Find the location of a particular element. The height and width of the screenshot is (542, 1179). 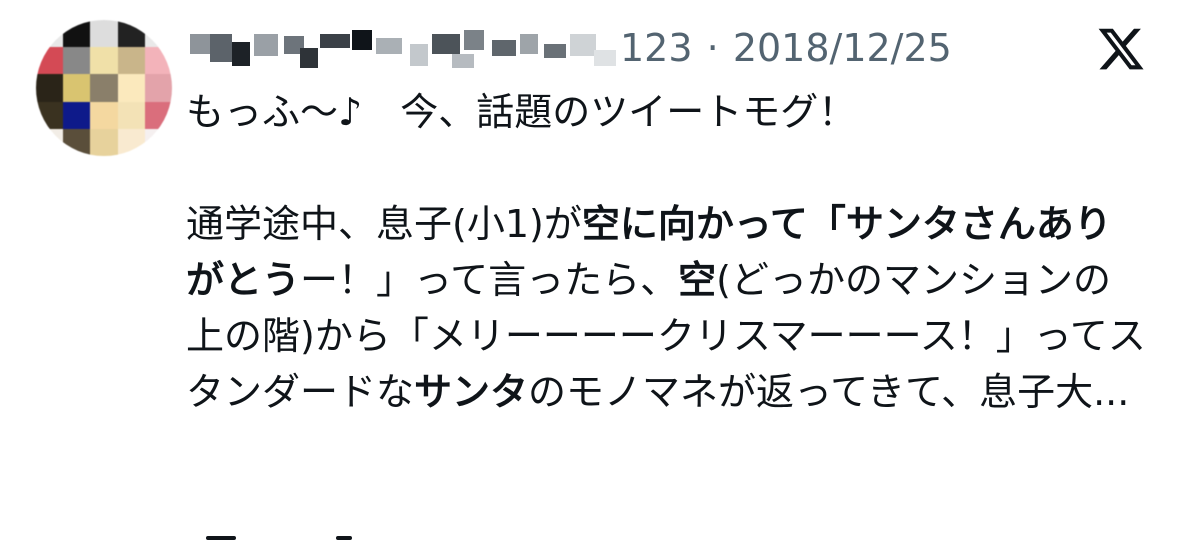

avatar is located at coordinates (104, 88).